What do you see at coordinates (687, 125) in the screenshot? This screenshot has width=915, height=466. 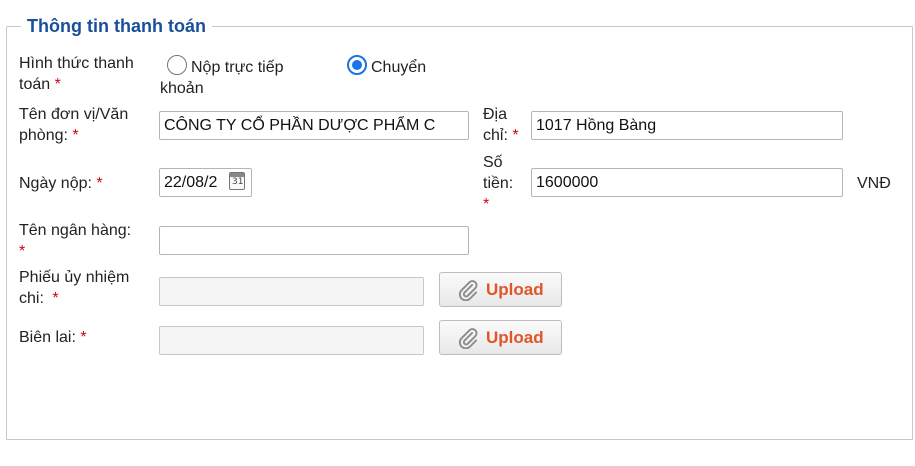 I see `address-input: 1017 Hồng Bàng` at bounding box center [687, 125].